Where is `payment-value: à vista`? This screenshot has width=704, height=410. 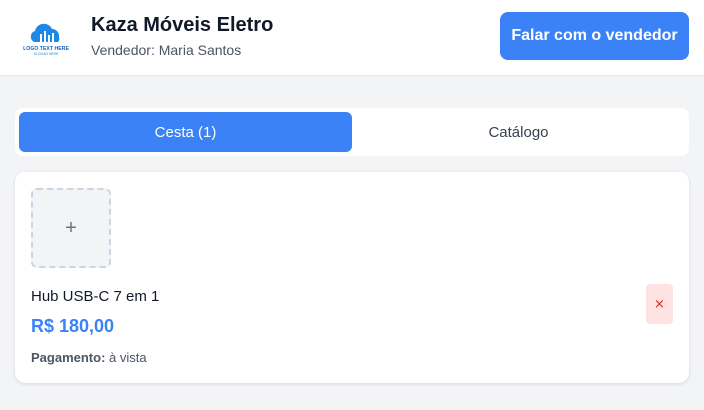 payment-value: à vista is located at coordinates (128, 357).